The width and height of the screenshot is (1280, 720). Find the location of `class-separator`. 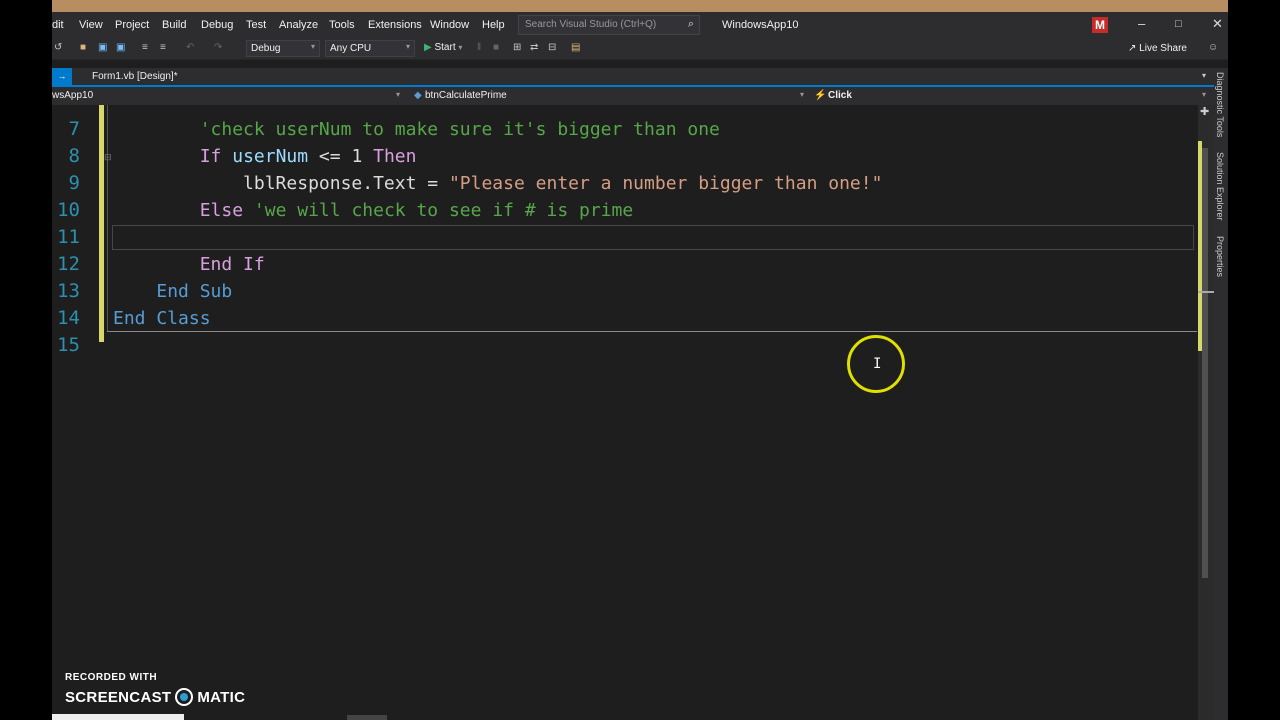

class-separator is located at coordinates (652, 331).